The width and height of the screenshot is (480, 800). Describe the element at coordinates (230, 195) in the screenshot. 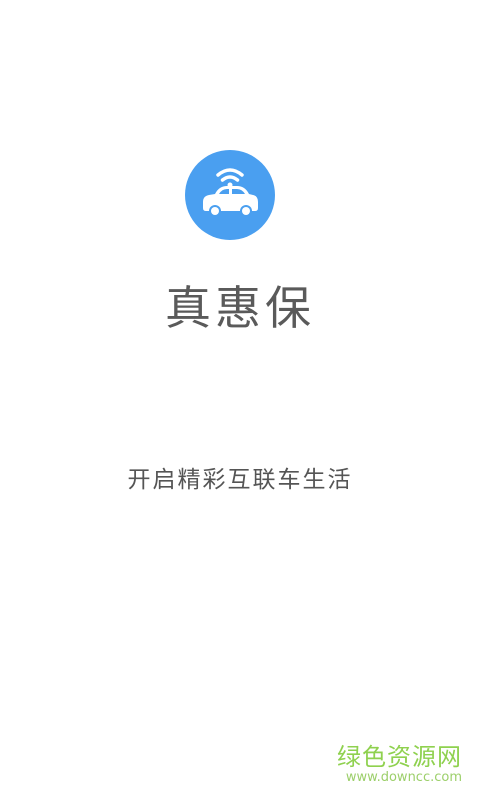

I see `connected-car-icon` at that location.